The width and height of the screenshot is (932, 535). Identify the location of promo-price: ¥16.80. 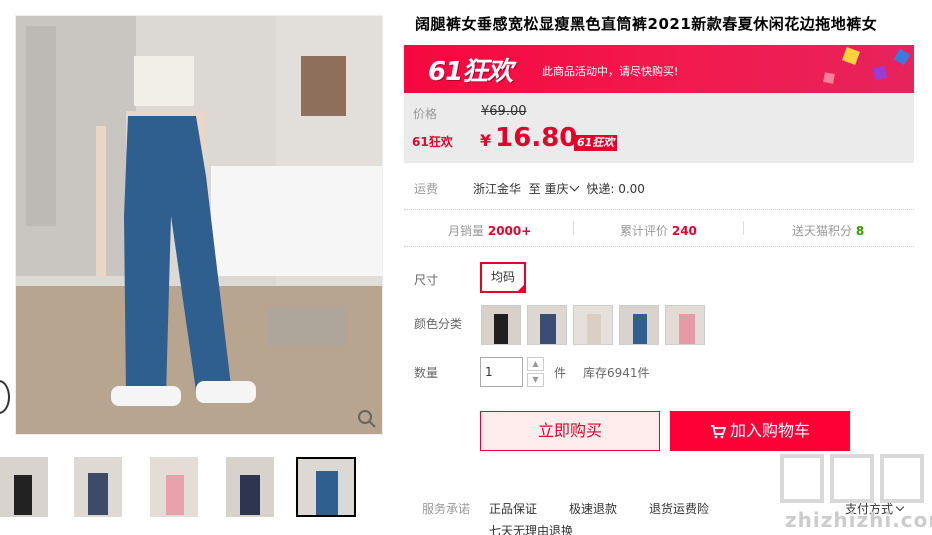
(528, 138).